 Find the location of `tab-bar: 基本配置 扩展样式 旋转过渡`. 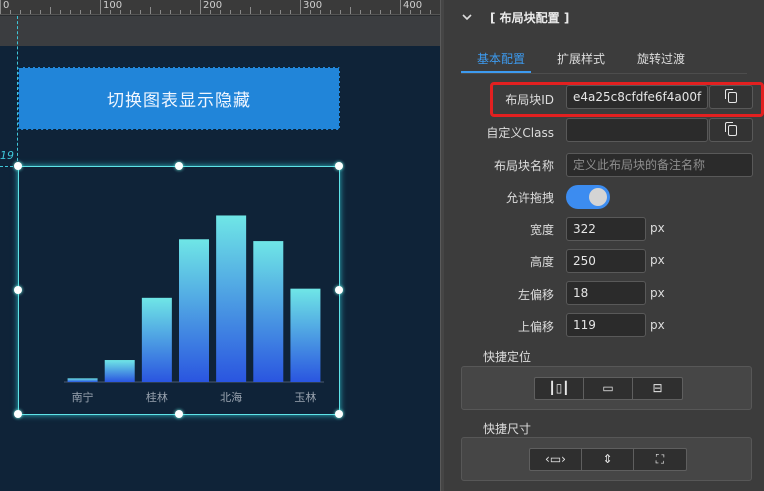

tab-bar: 基本配置 扩展样式 旋转过渡 is located at coordinates (604, 59).